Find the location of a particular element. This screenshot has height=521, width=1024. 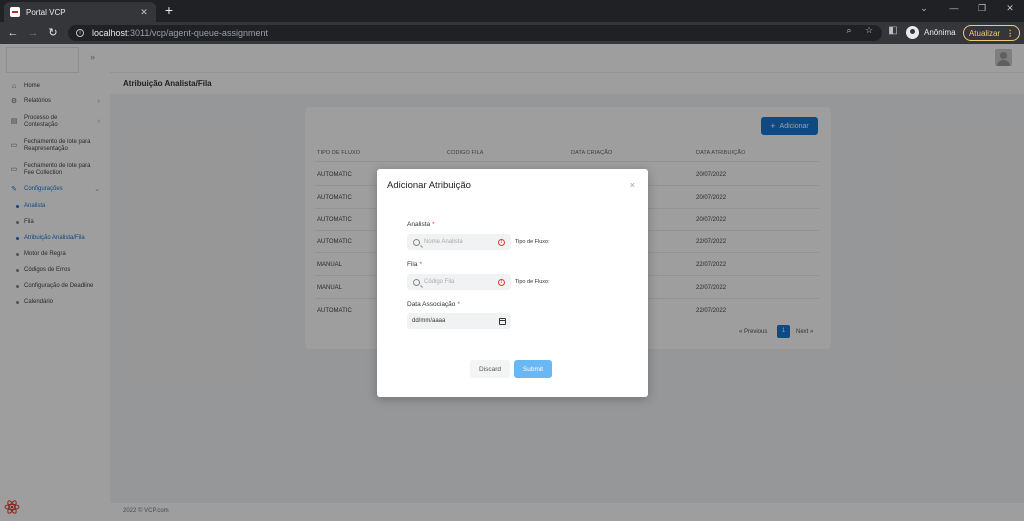

incognito-icon is located at coordinates (912, 32).